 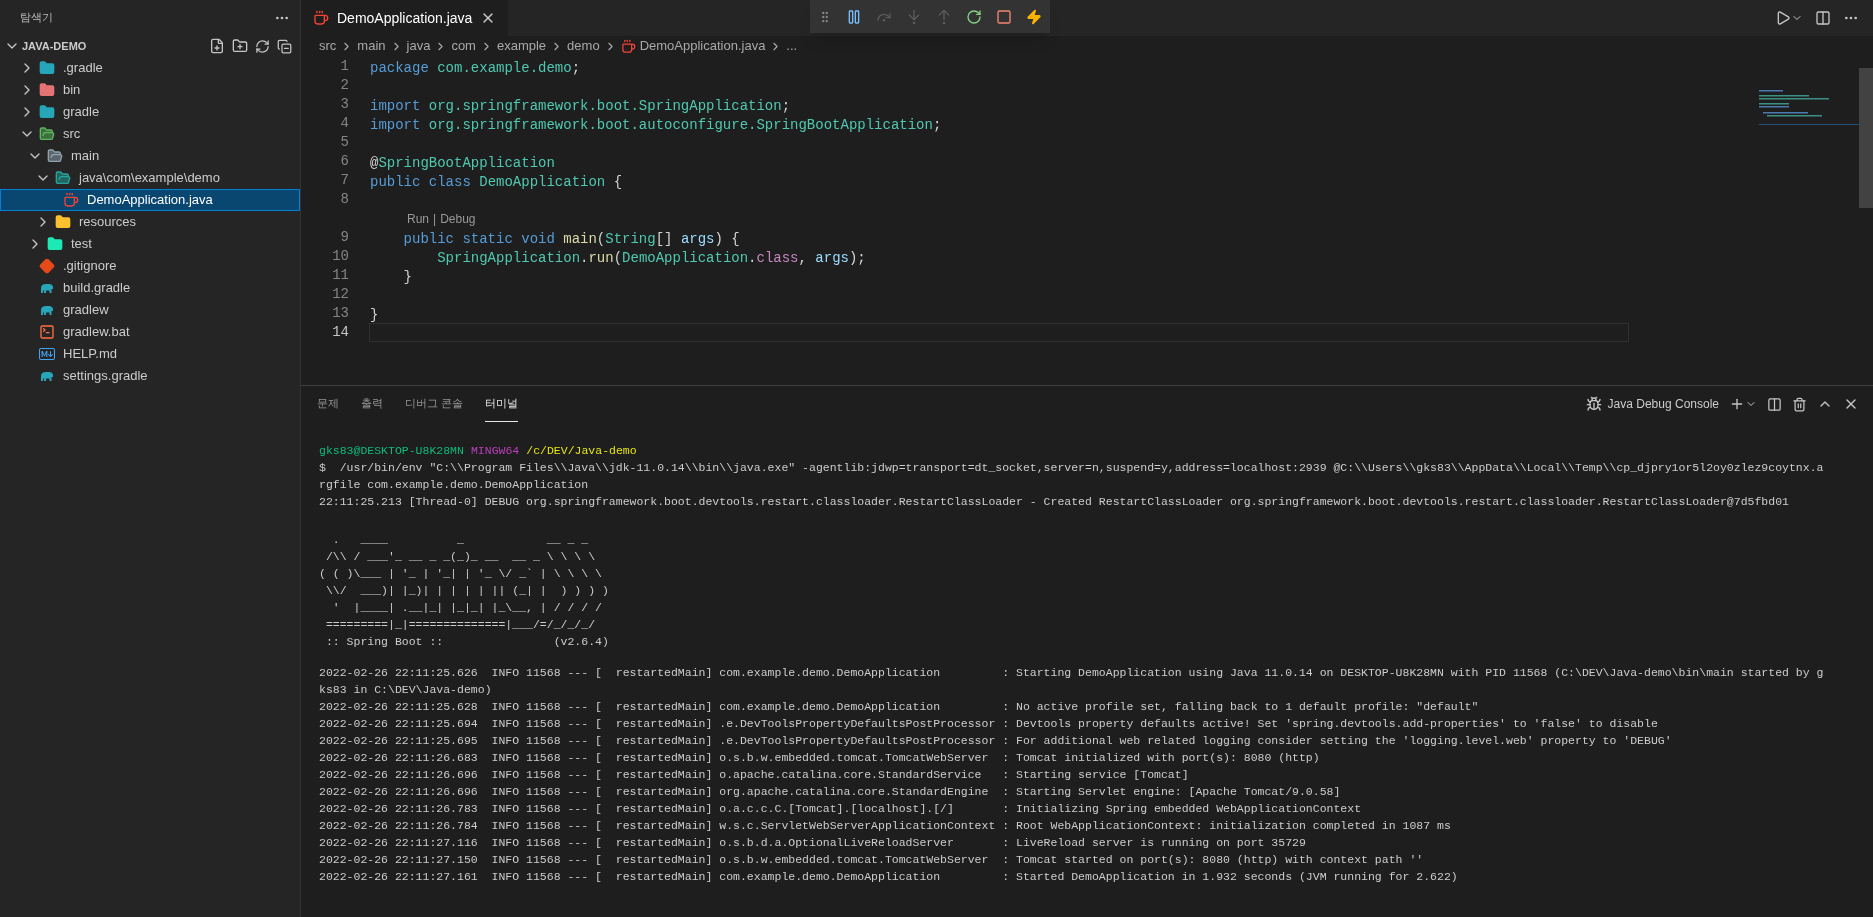 What do you see at coordinates (1663, 404) in the screenshot?
I see `terminal-name: Java Debug Console` at bounding box center [1663, 404].